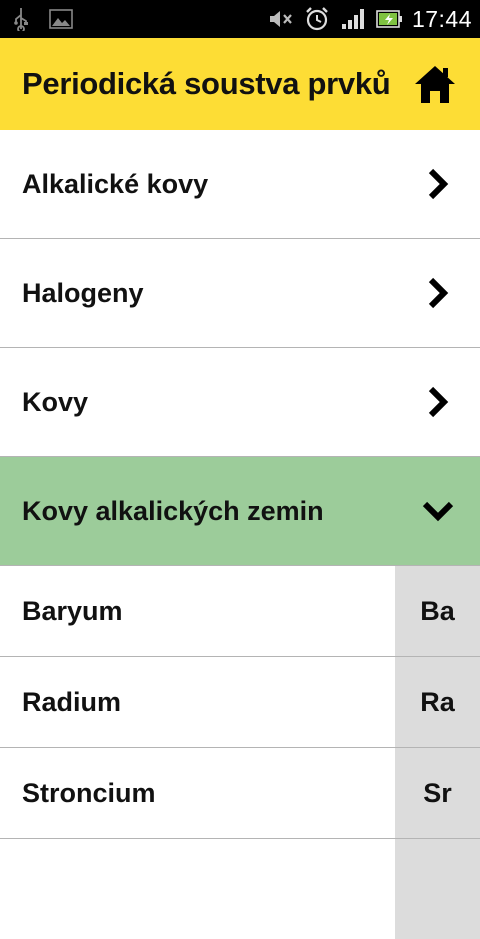 This screenshot has width=480, height=939. I want to click on home-icon, so click(435, 84).